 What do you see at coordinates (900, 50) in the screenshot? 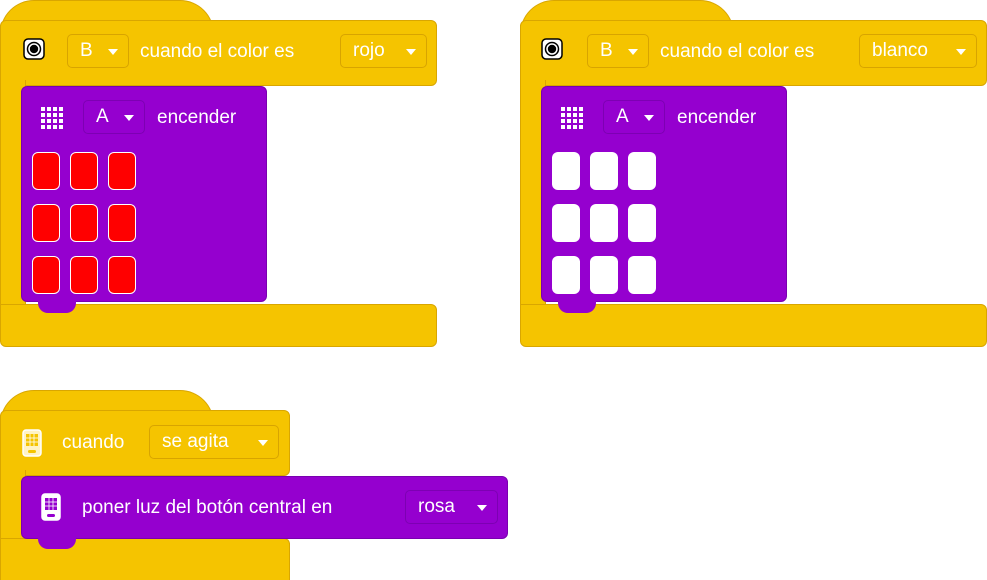
I see `color-value: blanco` at bounding box center [900, 50].